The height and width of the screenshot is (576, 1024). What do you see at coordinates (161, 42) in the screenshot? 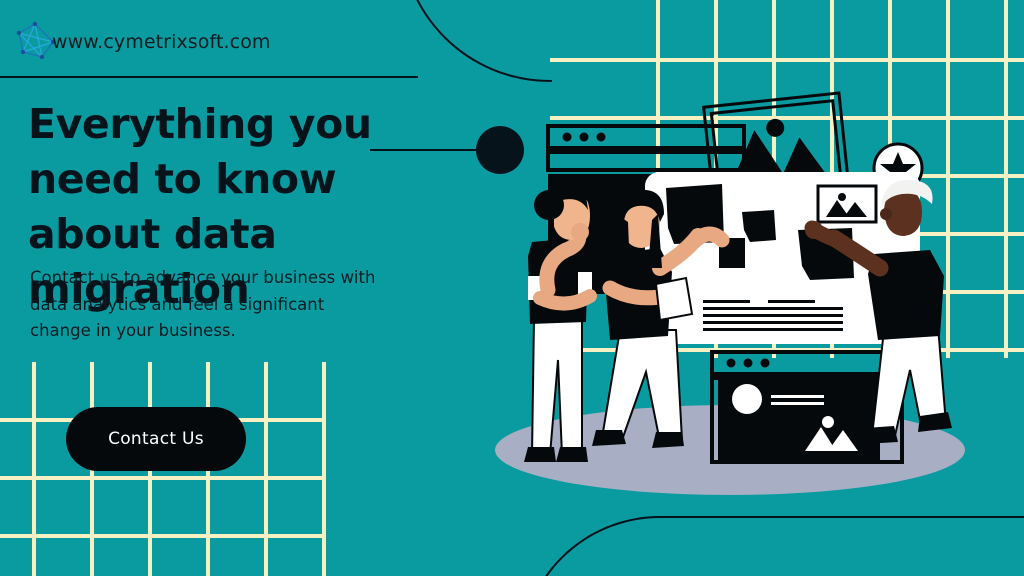
I see `site-url-text: www.cymetrixsoft.com` at bounding box center [161, 42].